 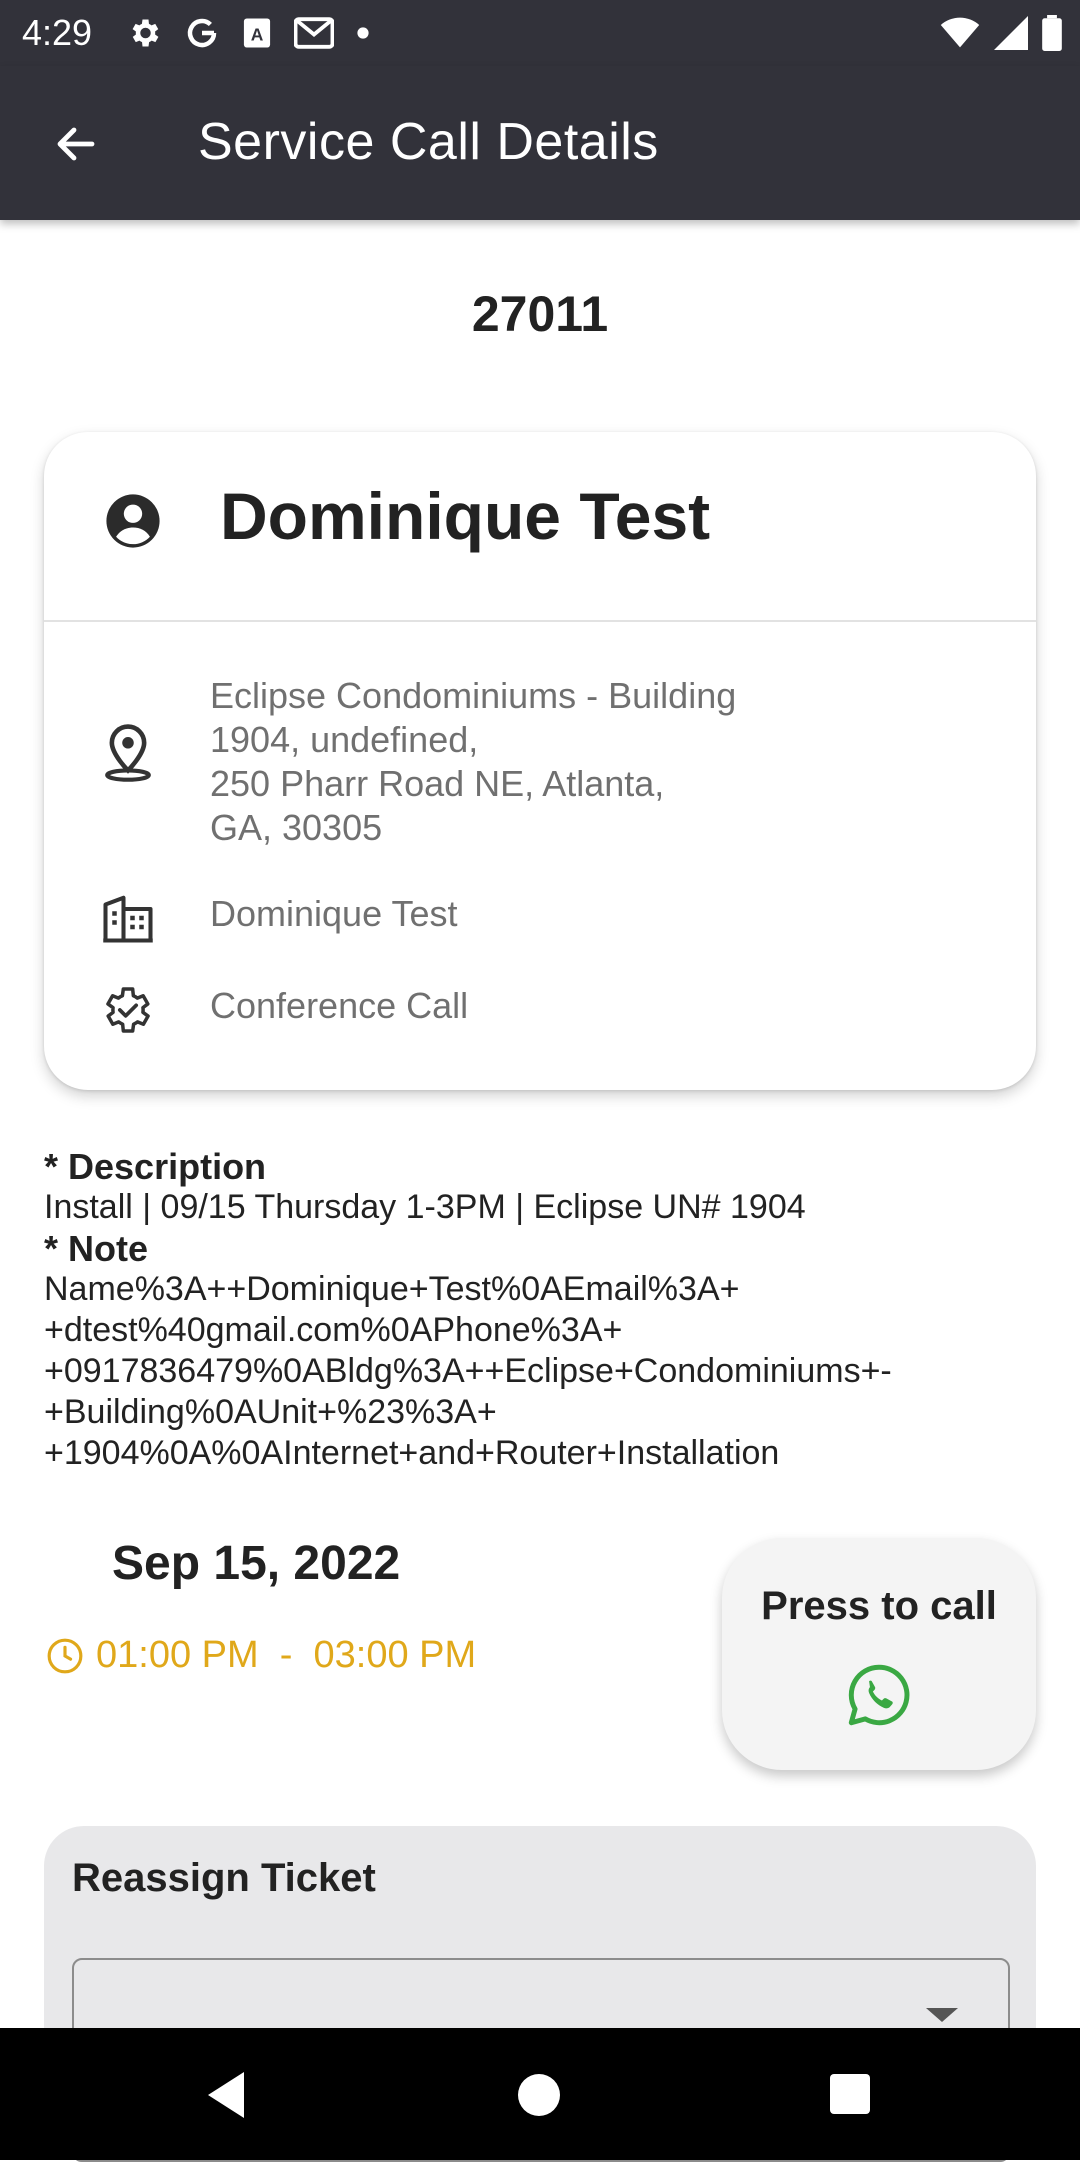 What do you see at coordinates (879, 1654) in the screenshot?
I see `press-to-call-button: Press to call` at bounding box center [879, 1654].